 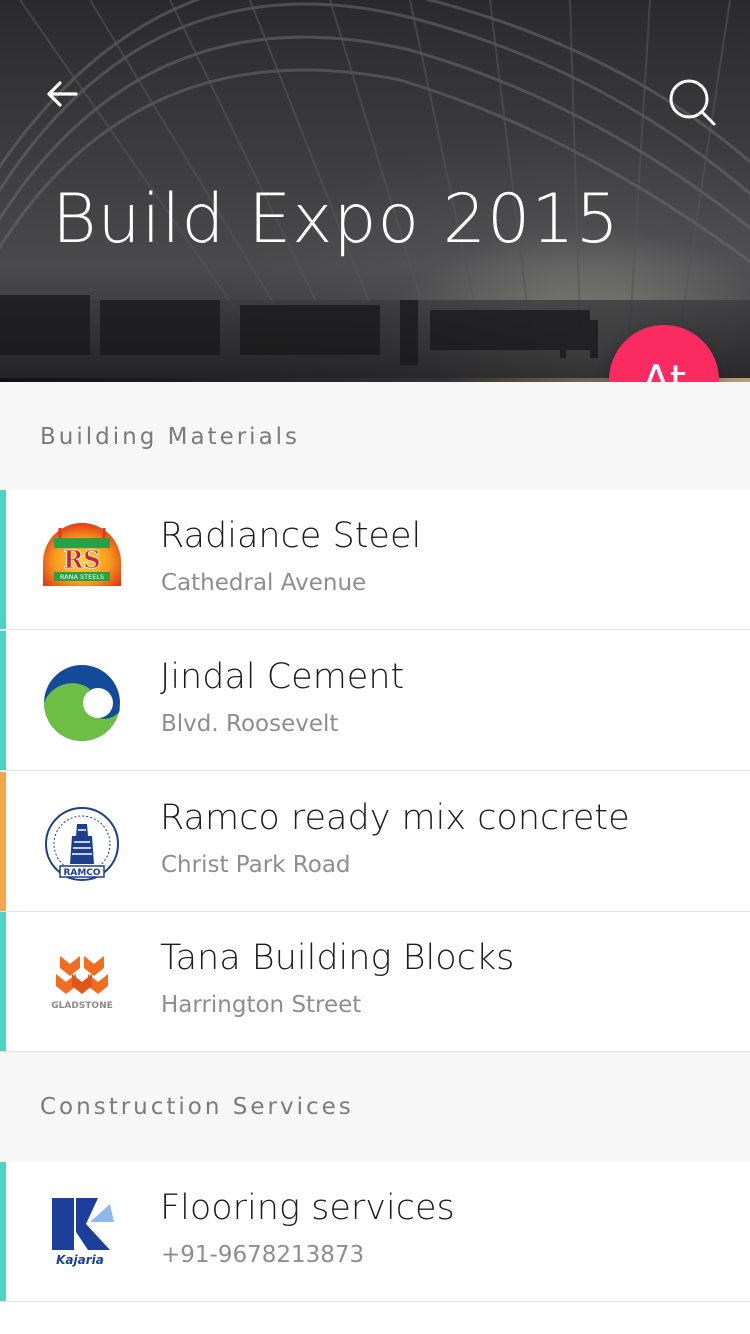 What do you see at coordinates (263, 1255) in the screenshot?
I see `item-phone: +91-9678213873` at bounding box center [263, 1255].